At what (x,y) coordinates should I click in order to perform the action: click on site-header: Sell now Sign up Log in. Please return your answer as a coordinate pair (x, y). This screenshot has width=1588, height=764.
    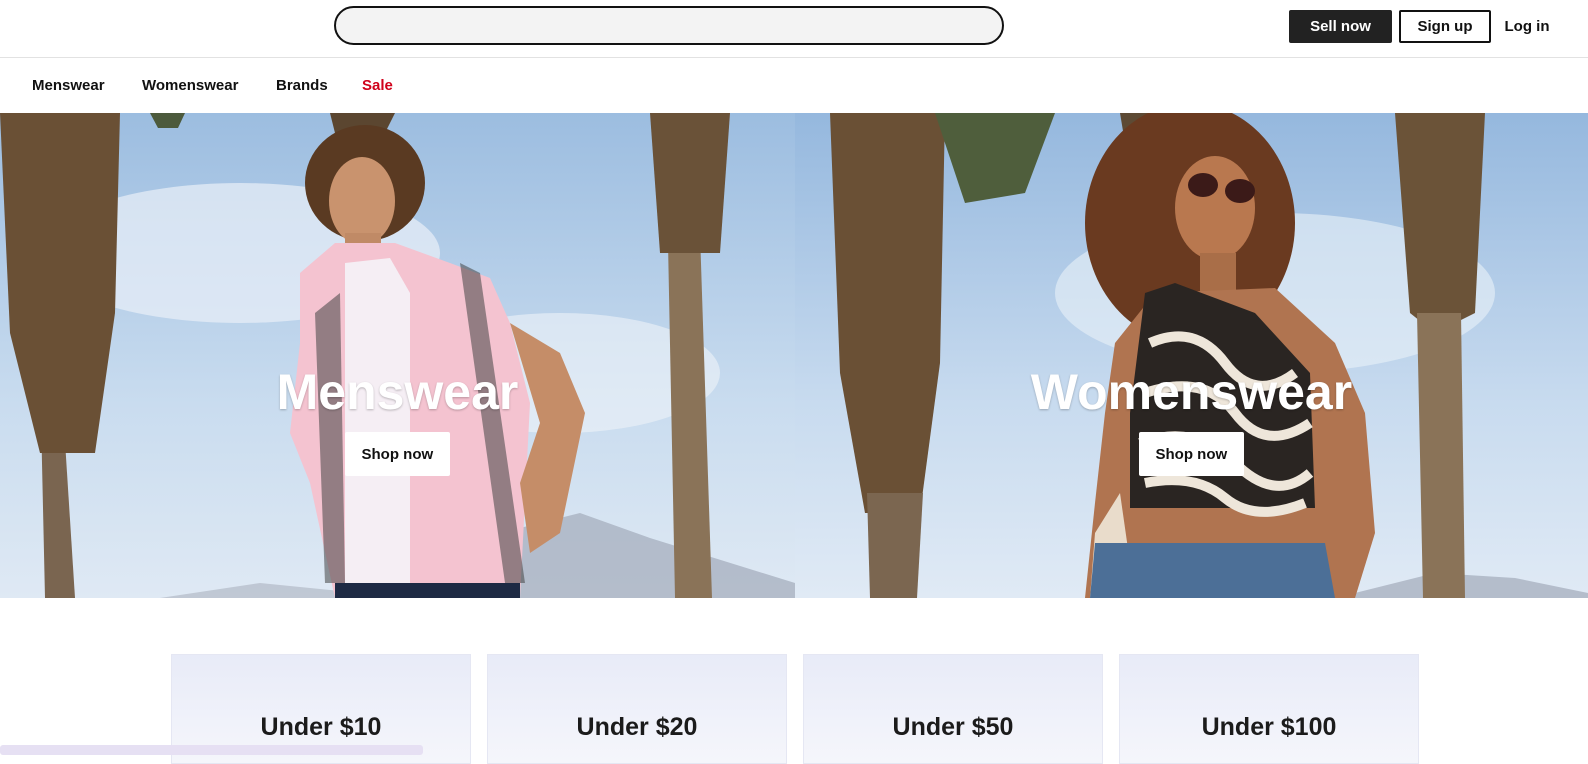
    Looking at the image, I should click on (794, 29).